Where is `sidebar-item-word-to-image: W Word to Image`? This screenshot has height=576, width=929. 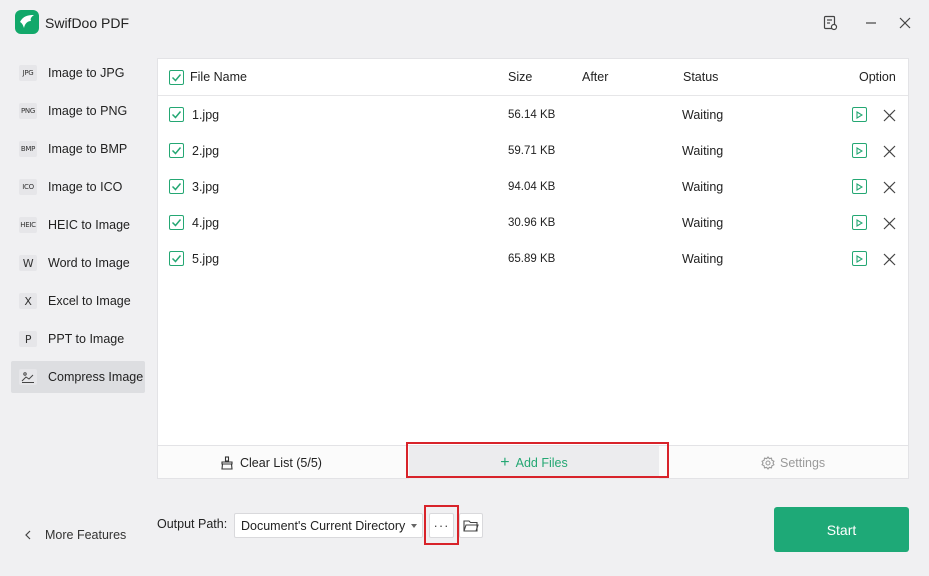 sidebar-item-word-to-image: W Word to Image is located at coordinates (78, 263).